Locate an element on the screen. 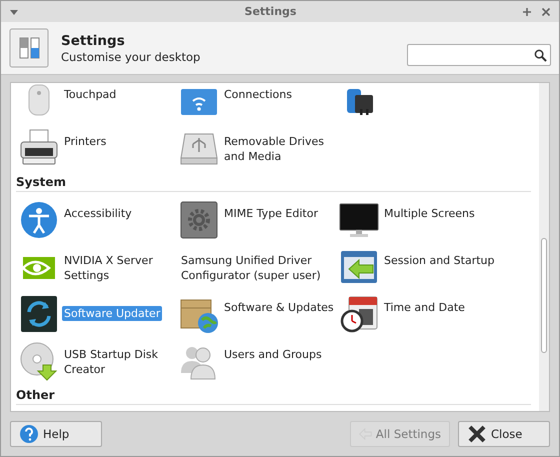 This screenshot has height=457, width=560. scrollbar is located at coordinates (544, 247).